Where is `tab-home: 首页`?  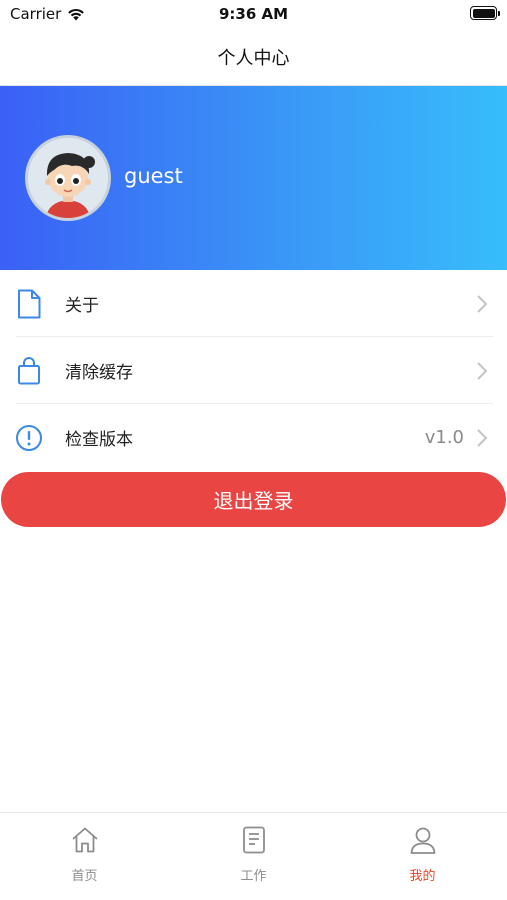
tab-home: 首页 is located at coordinates (84, 856).